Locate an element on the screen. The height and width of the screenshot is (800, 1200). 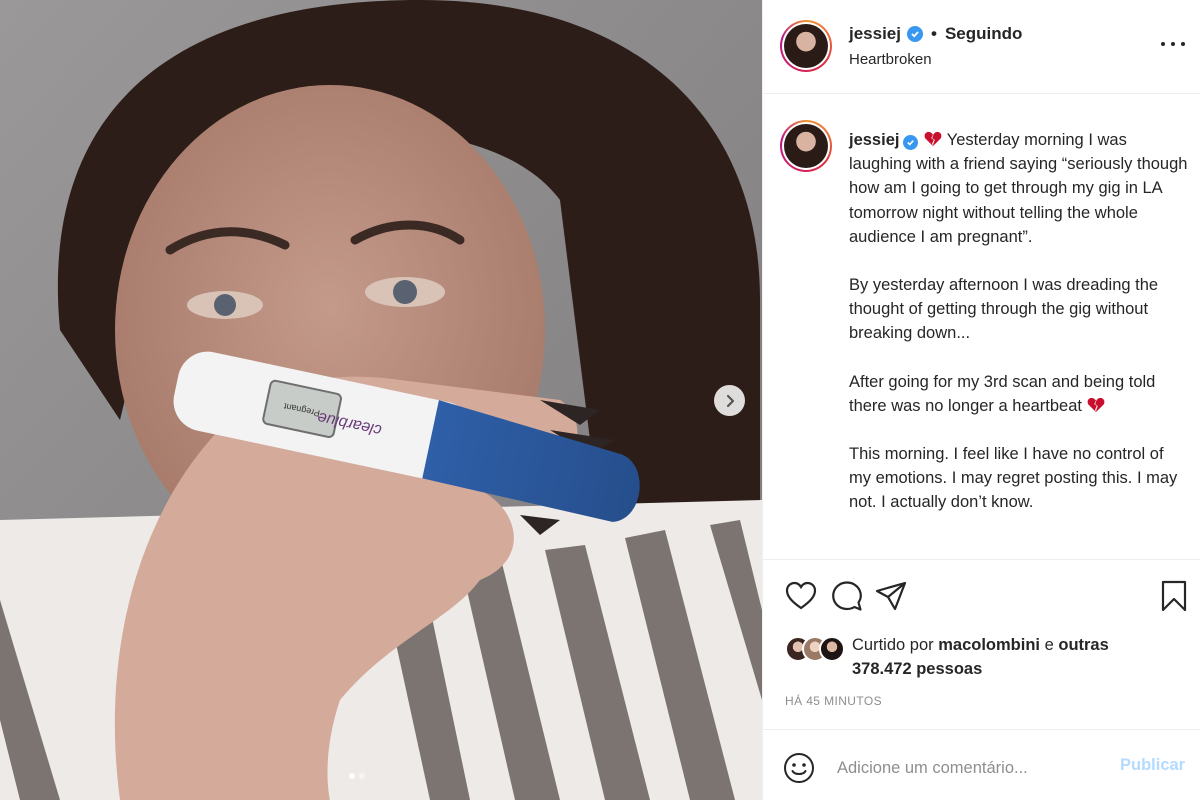
caption-username: jessiej is located at coordinates (874, 140).